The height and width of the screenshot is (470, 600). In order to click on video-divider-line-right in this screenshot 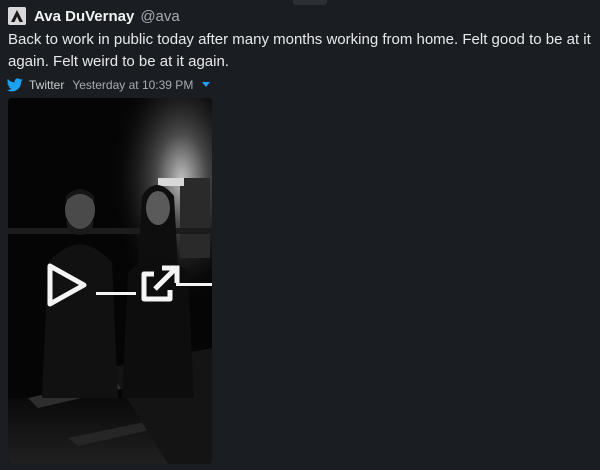, I will do `click(194, 284)`.